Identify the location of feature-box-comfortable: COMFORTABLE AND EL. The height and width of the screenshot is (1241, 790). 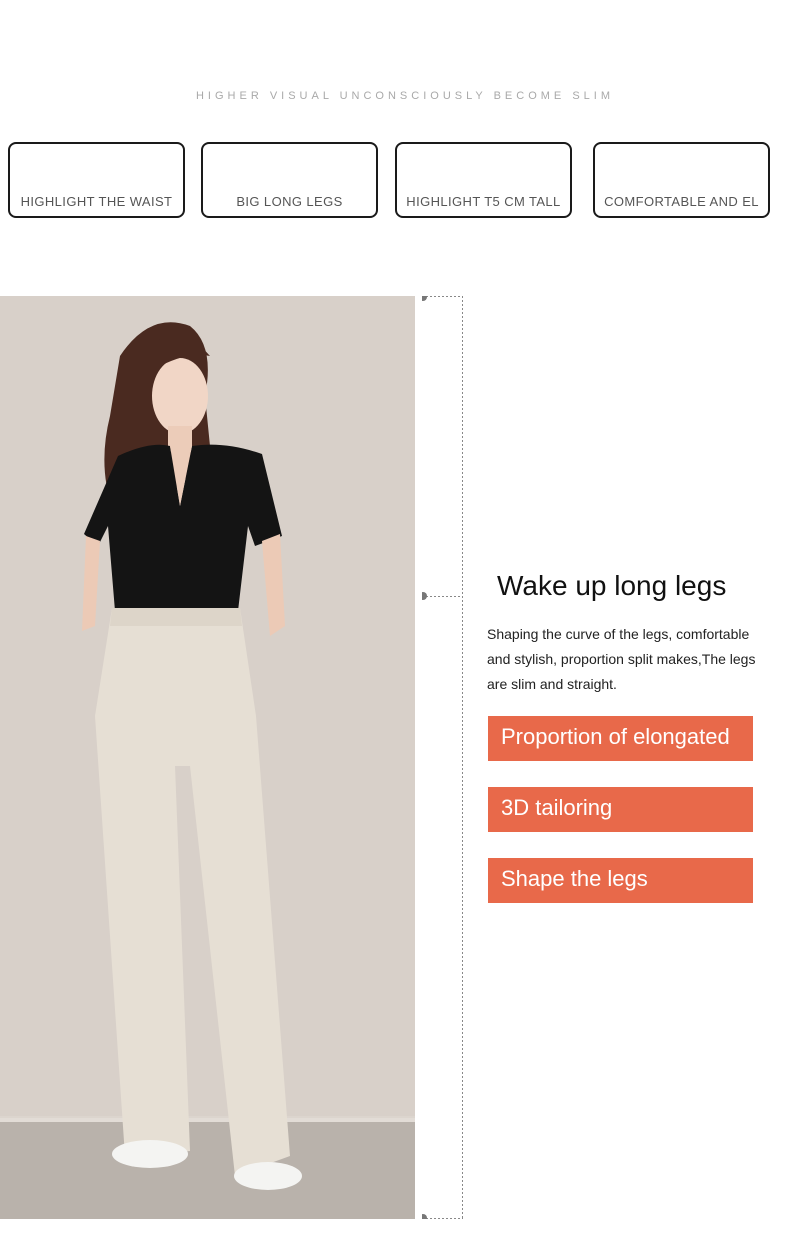
(681, 180).